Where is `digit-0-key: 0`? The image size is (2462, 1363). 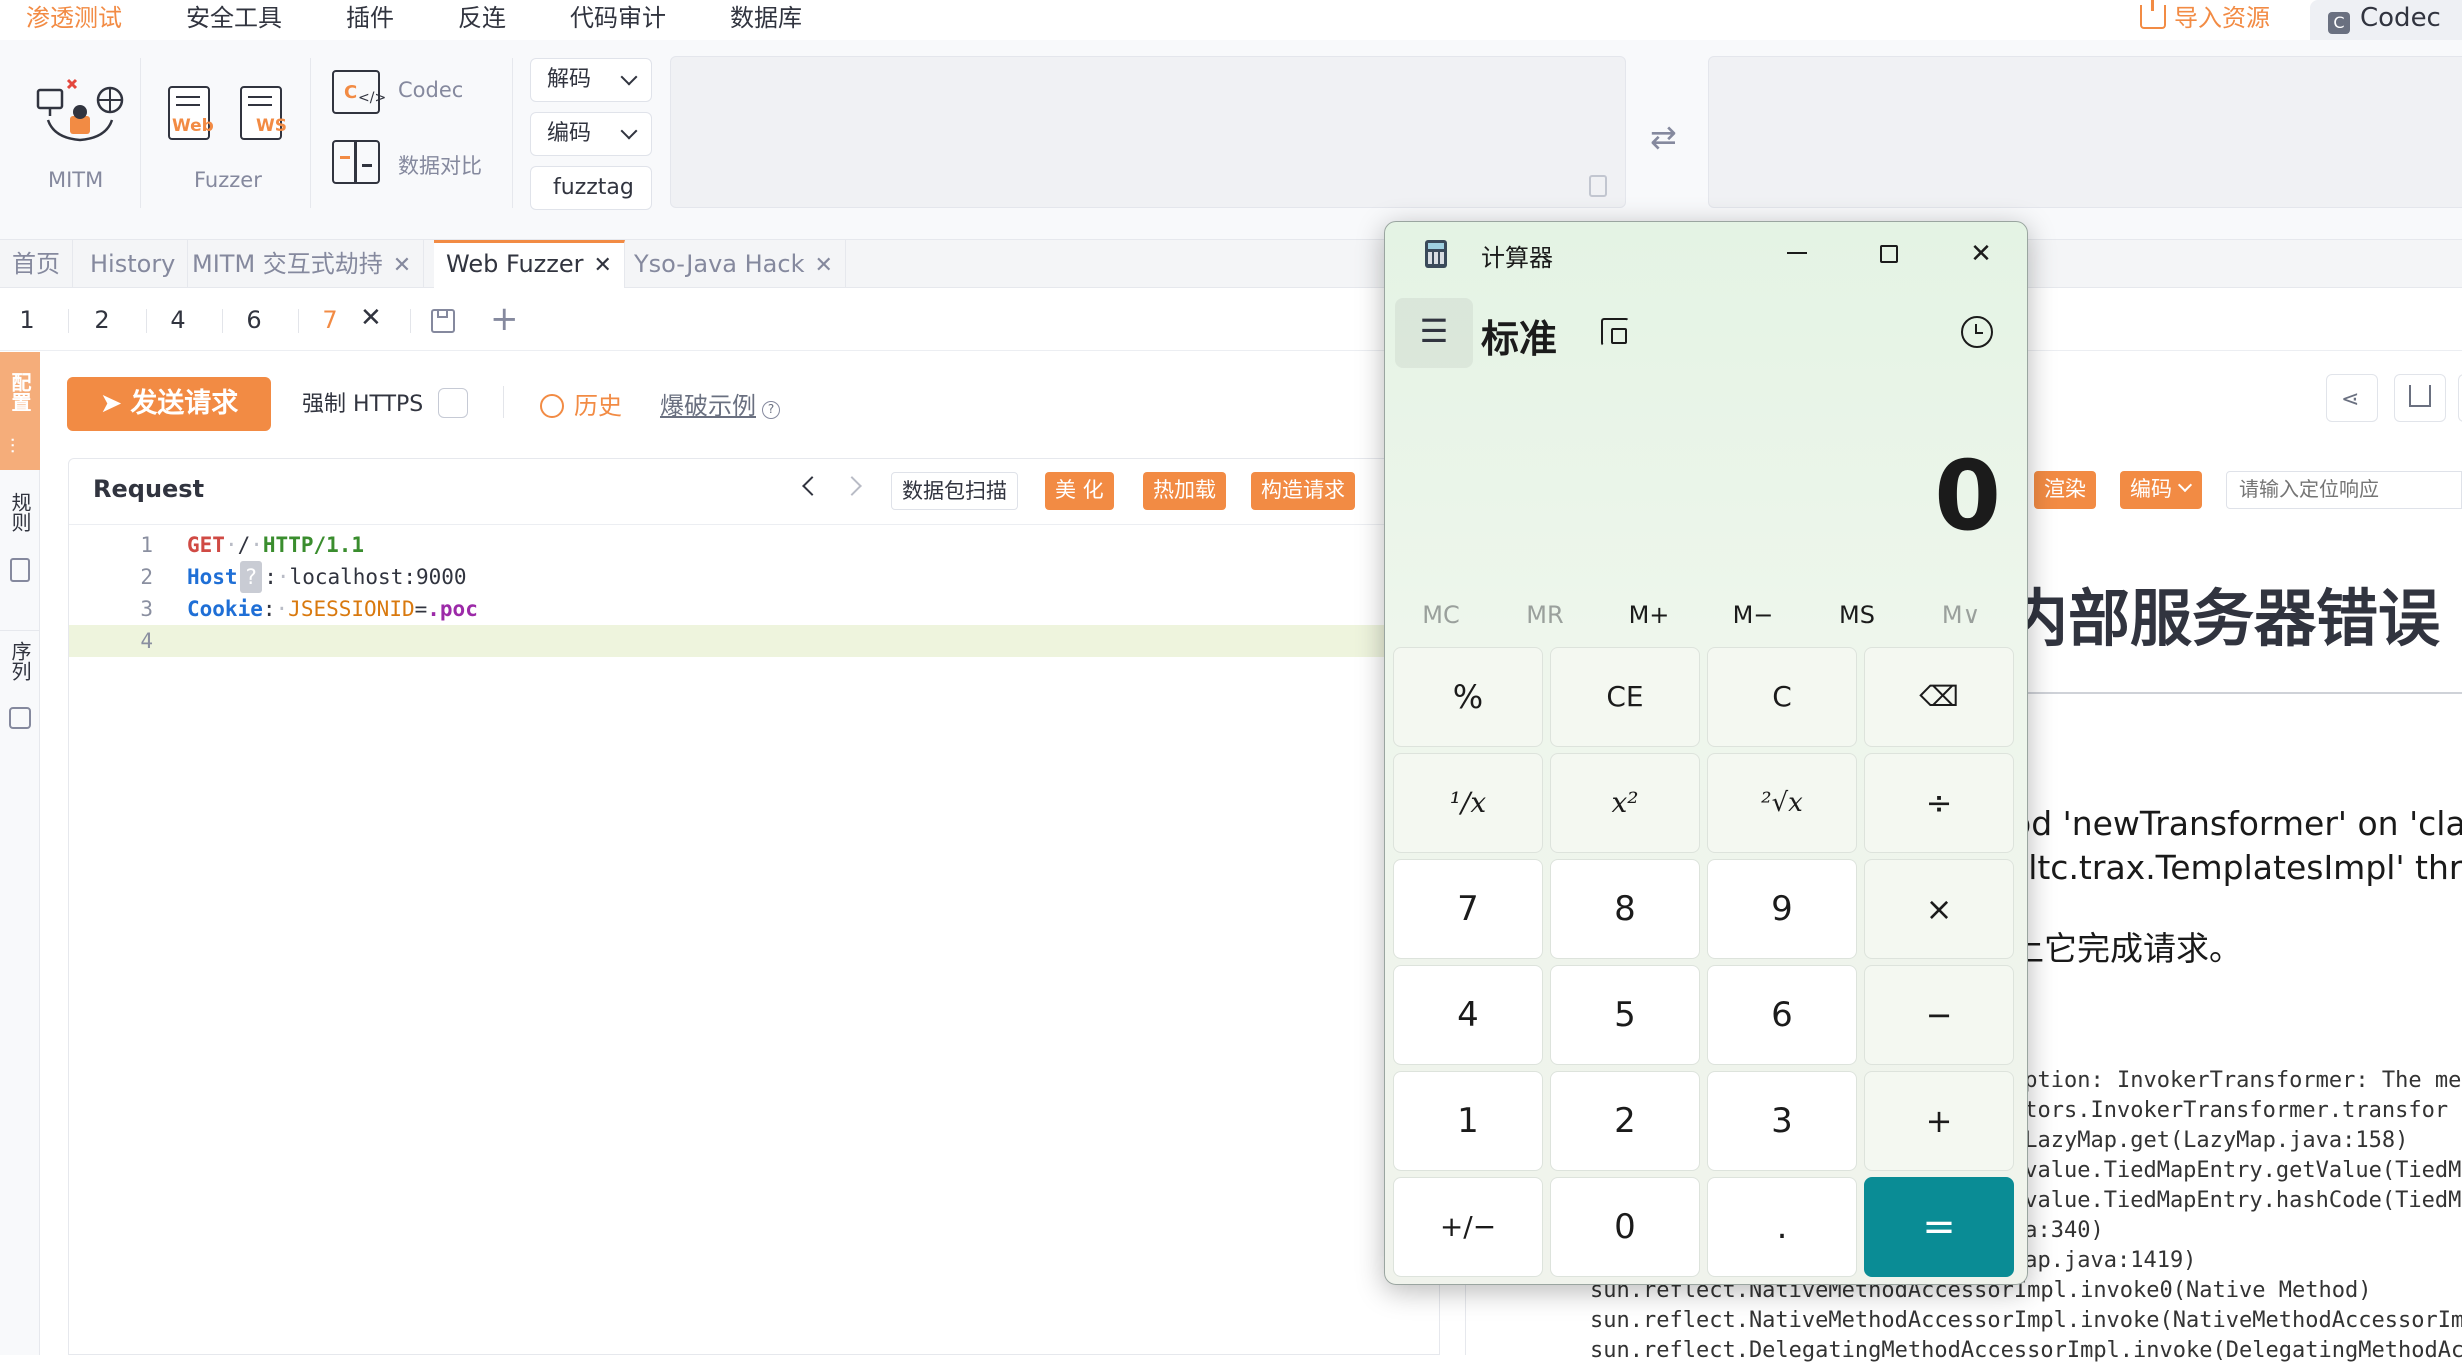
digit-0-key: 0 is located at coordinates (1625, 1227).